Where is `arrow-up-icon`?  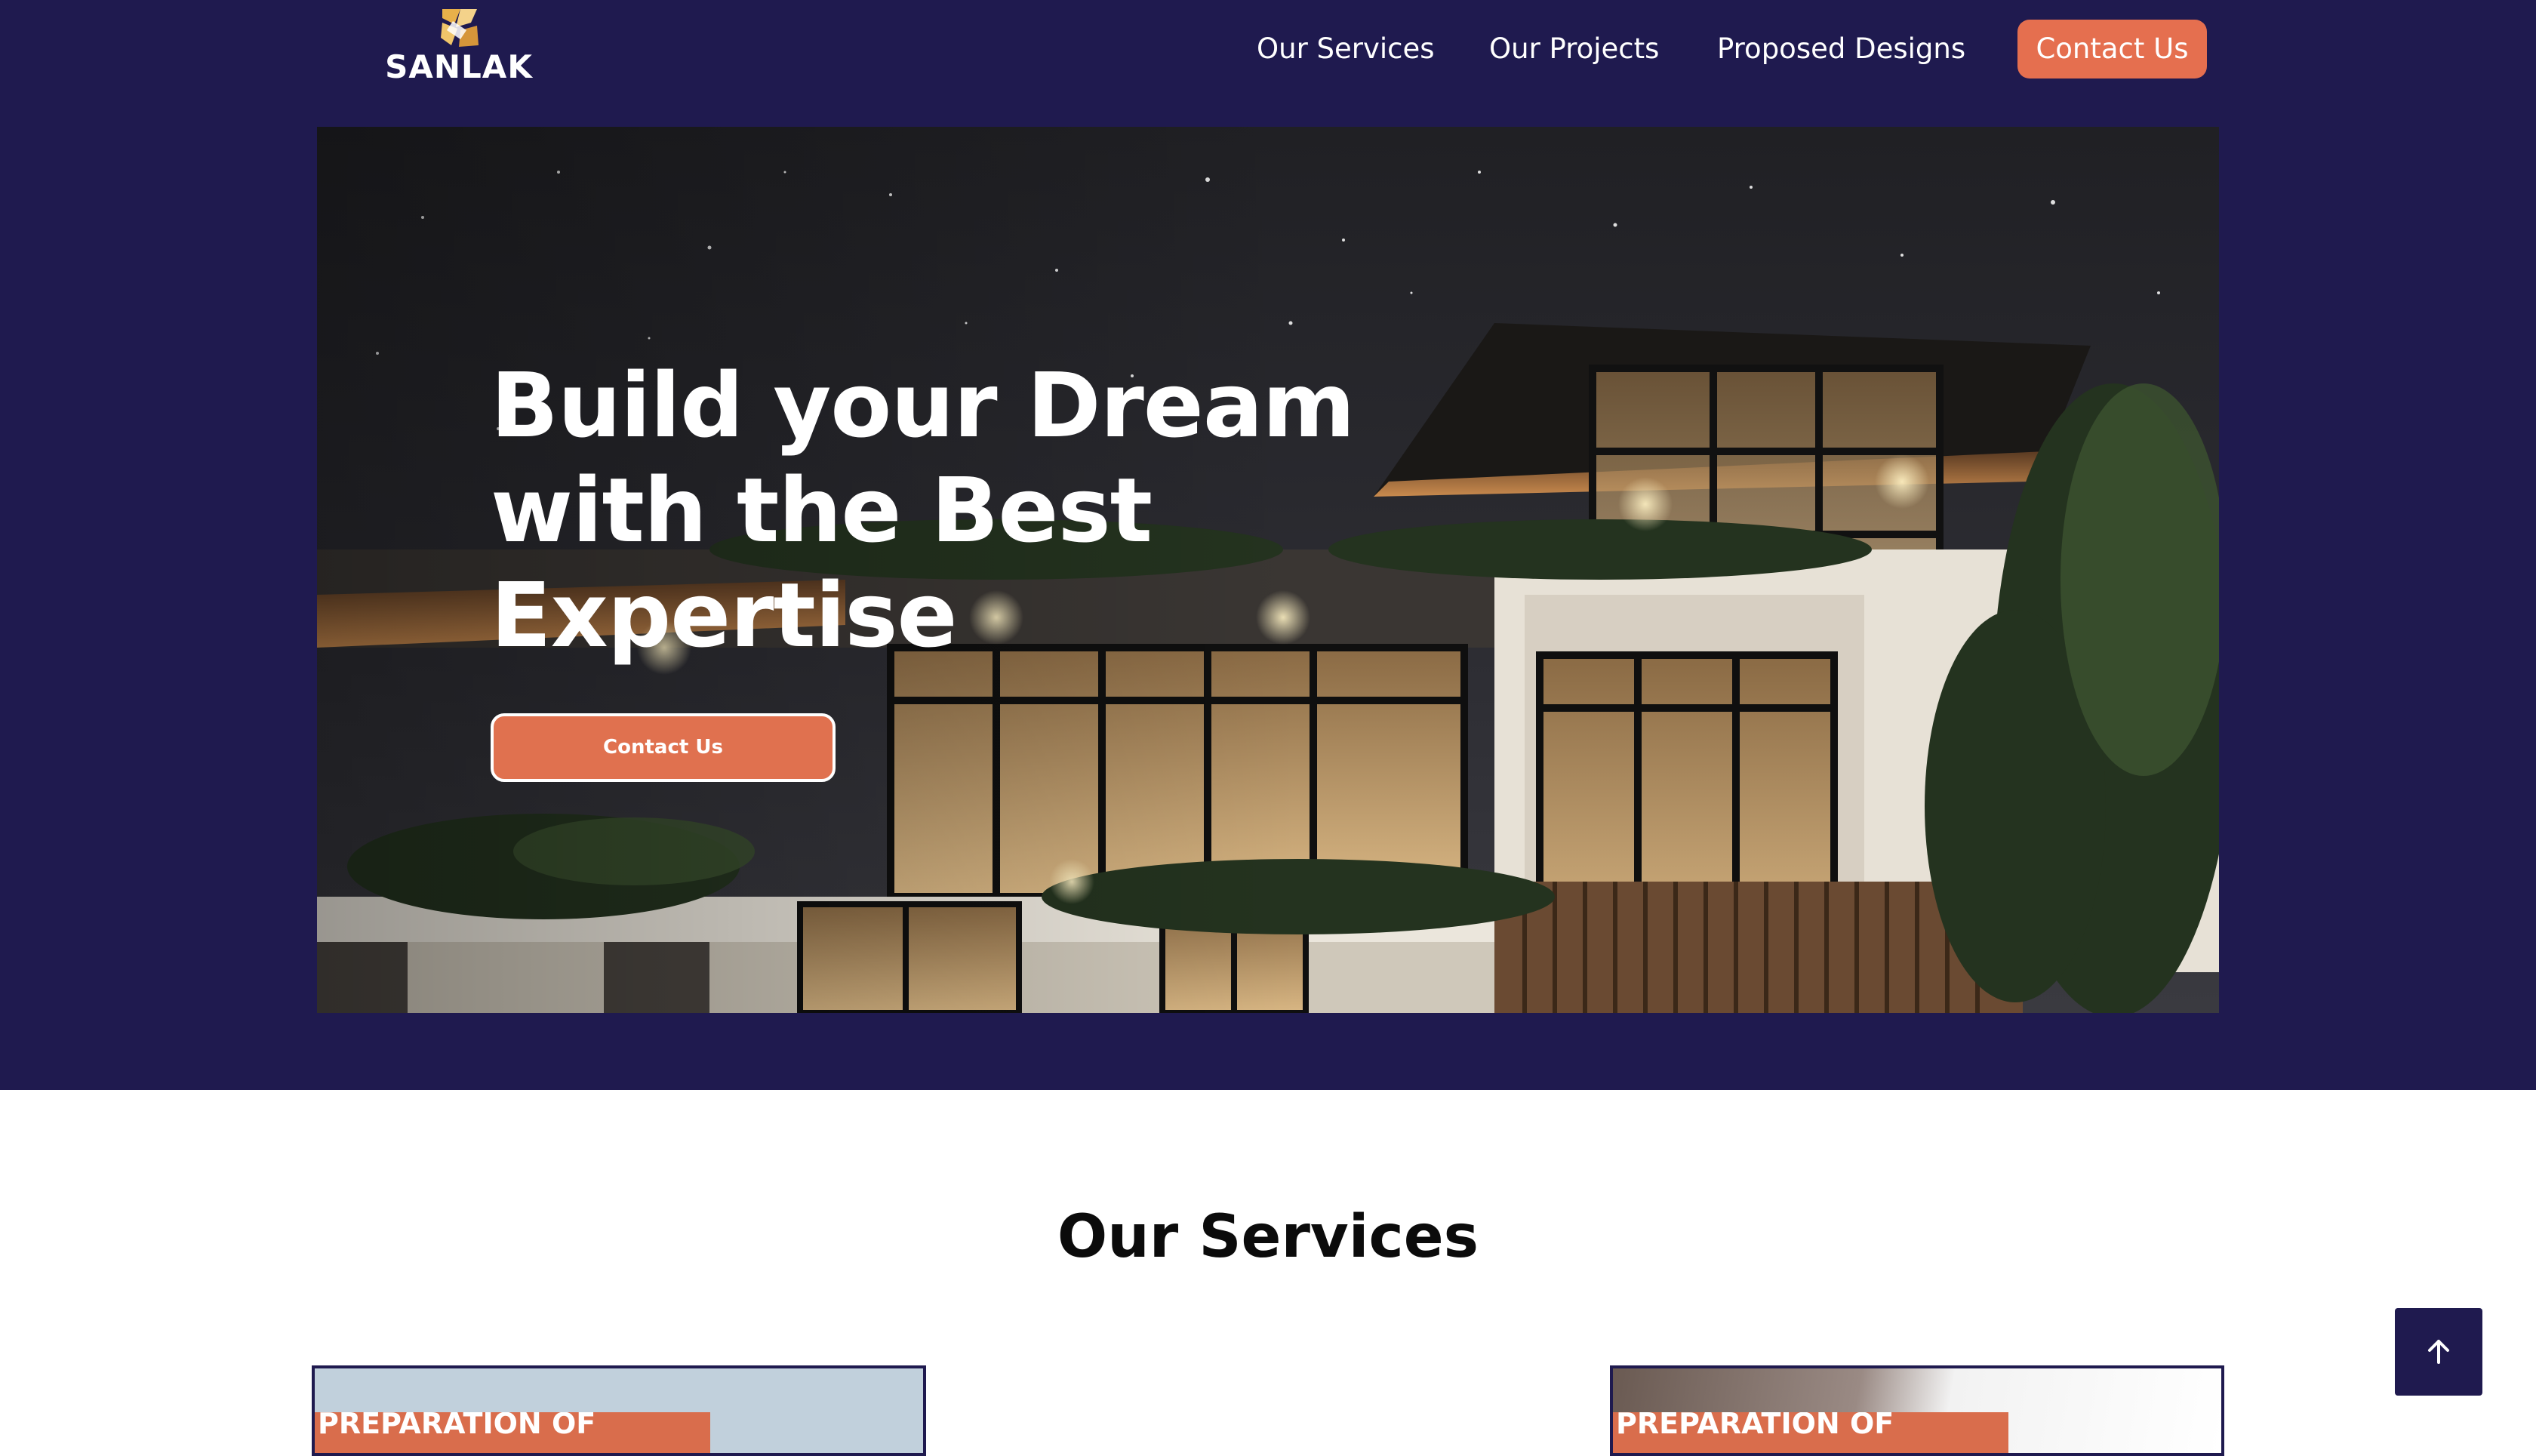 arrow-up-icon is located at coordinates (2438, 1352).